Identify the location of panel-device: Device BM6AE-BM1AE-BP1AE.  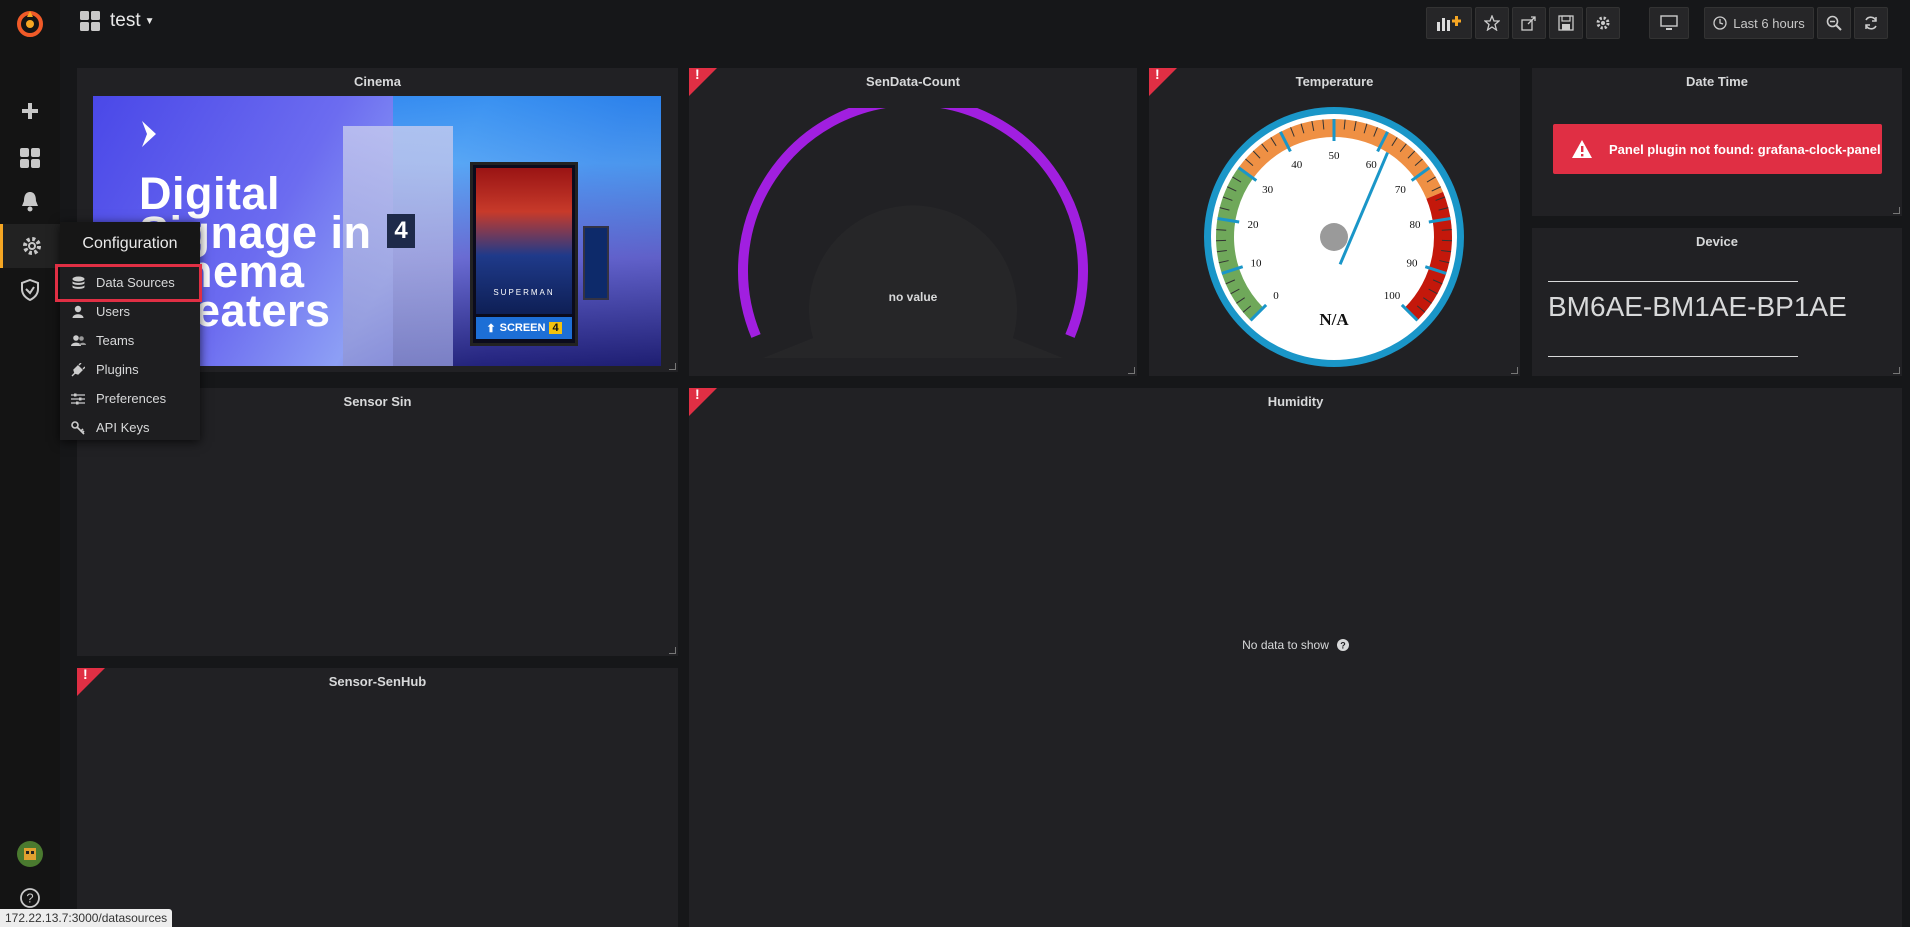
(1717, 302).